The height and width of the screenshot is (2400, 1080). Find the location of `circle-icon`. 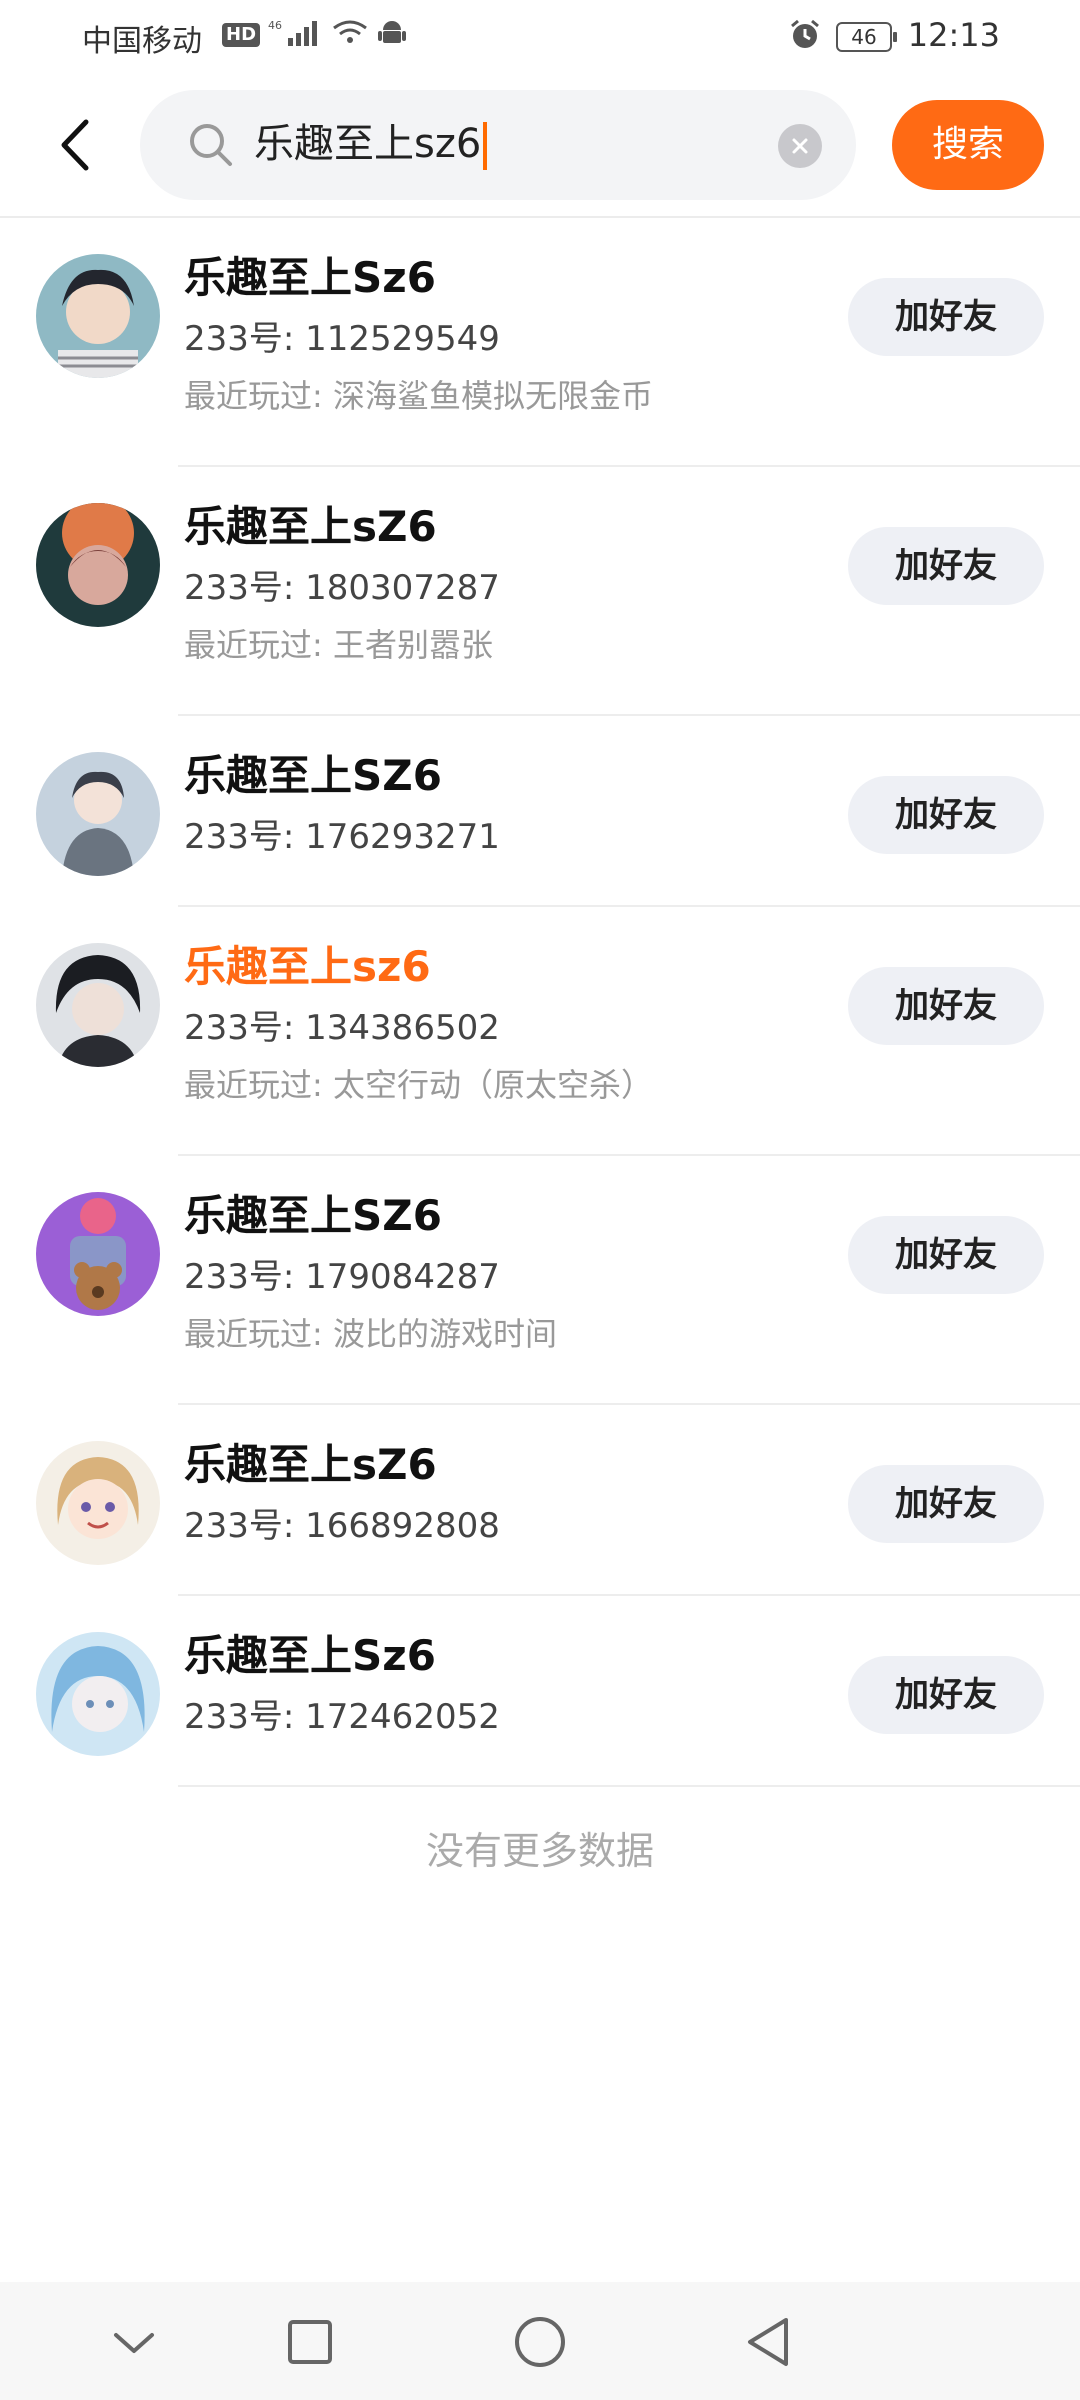

circle-icon is located at coordinates (540, 2342).